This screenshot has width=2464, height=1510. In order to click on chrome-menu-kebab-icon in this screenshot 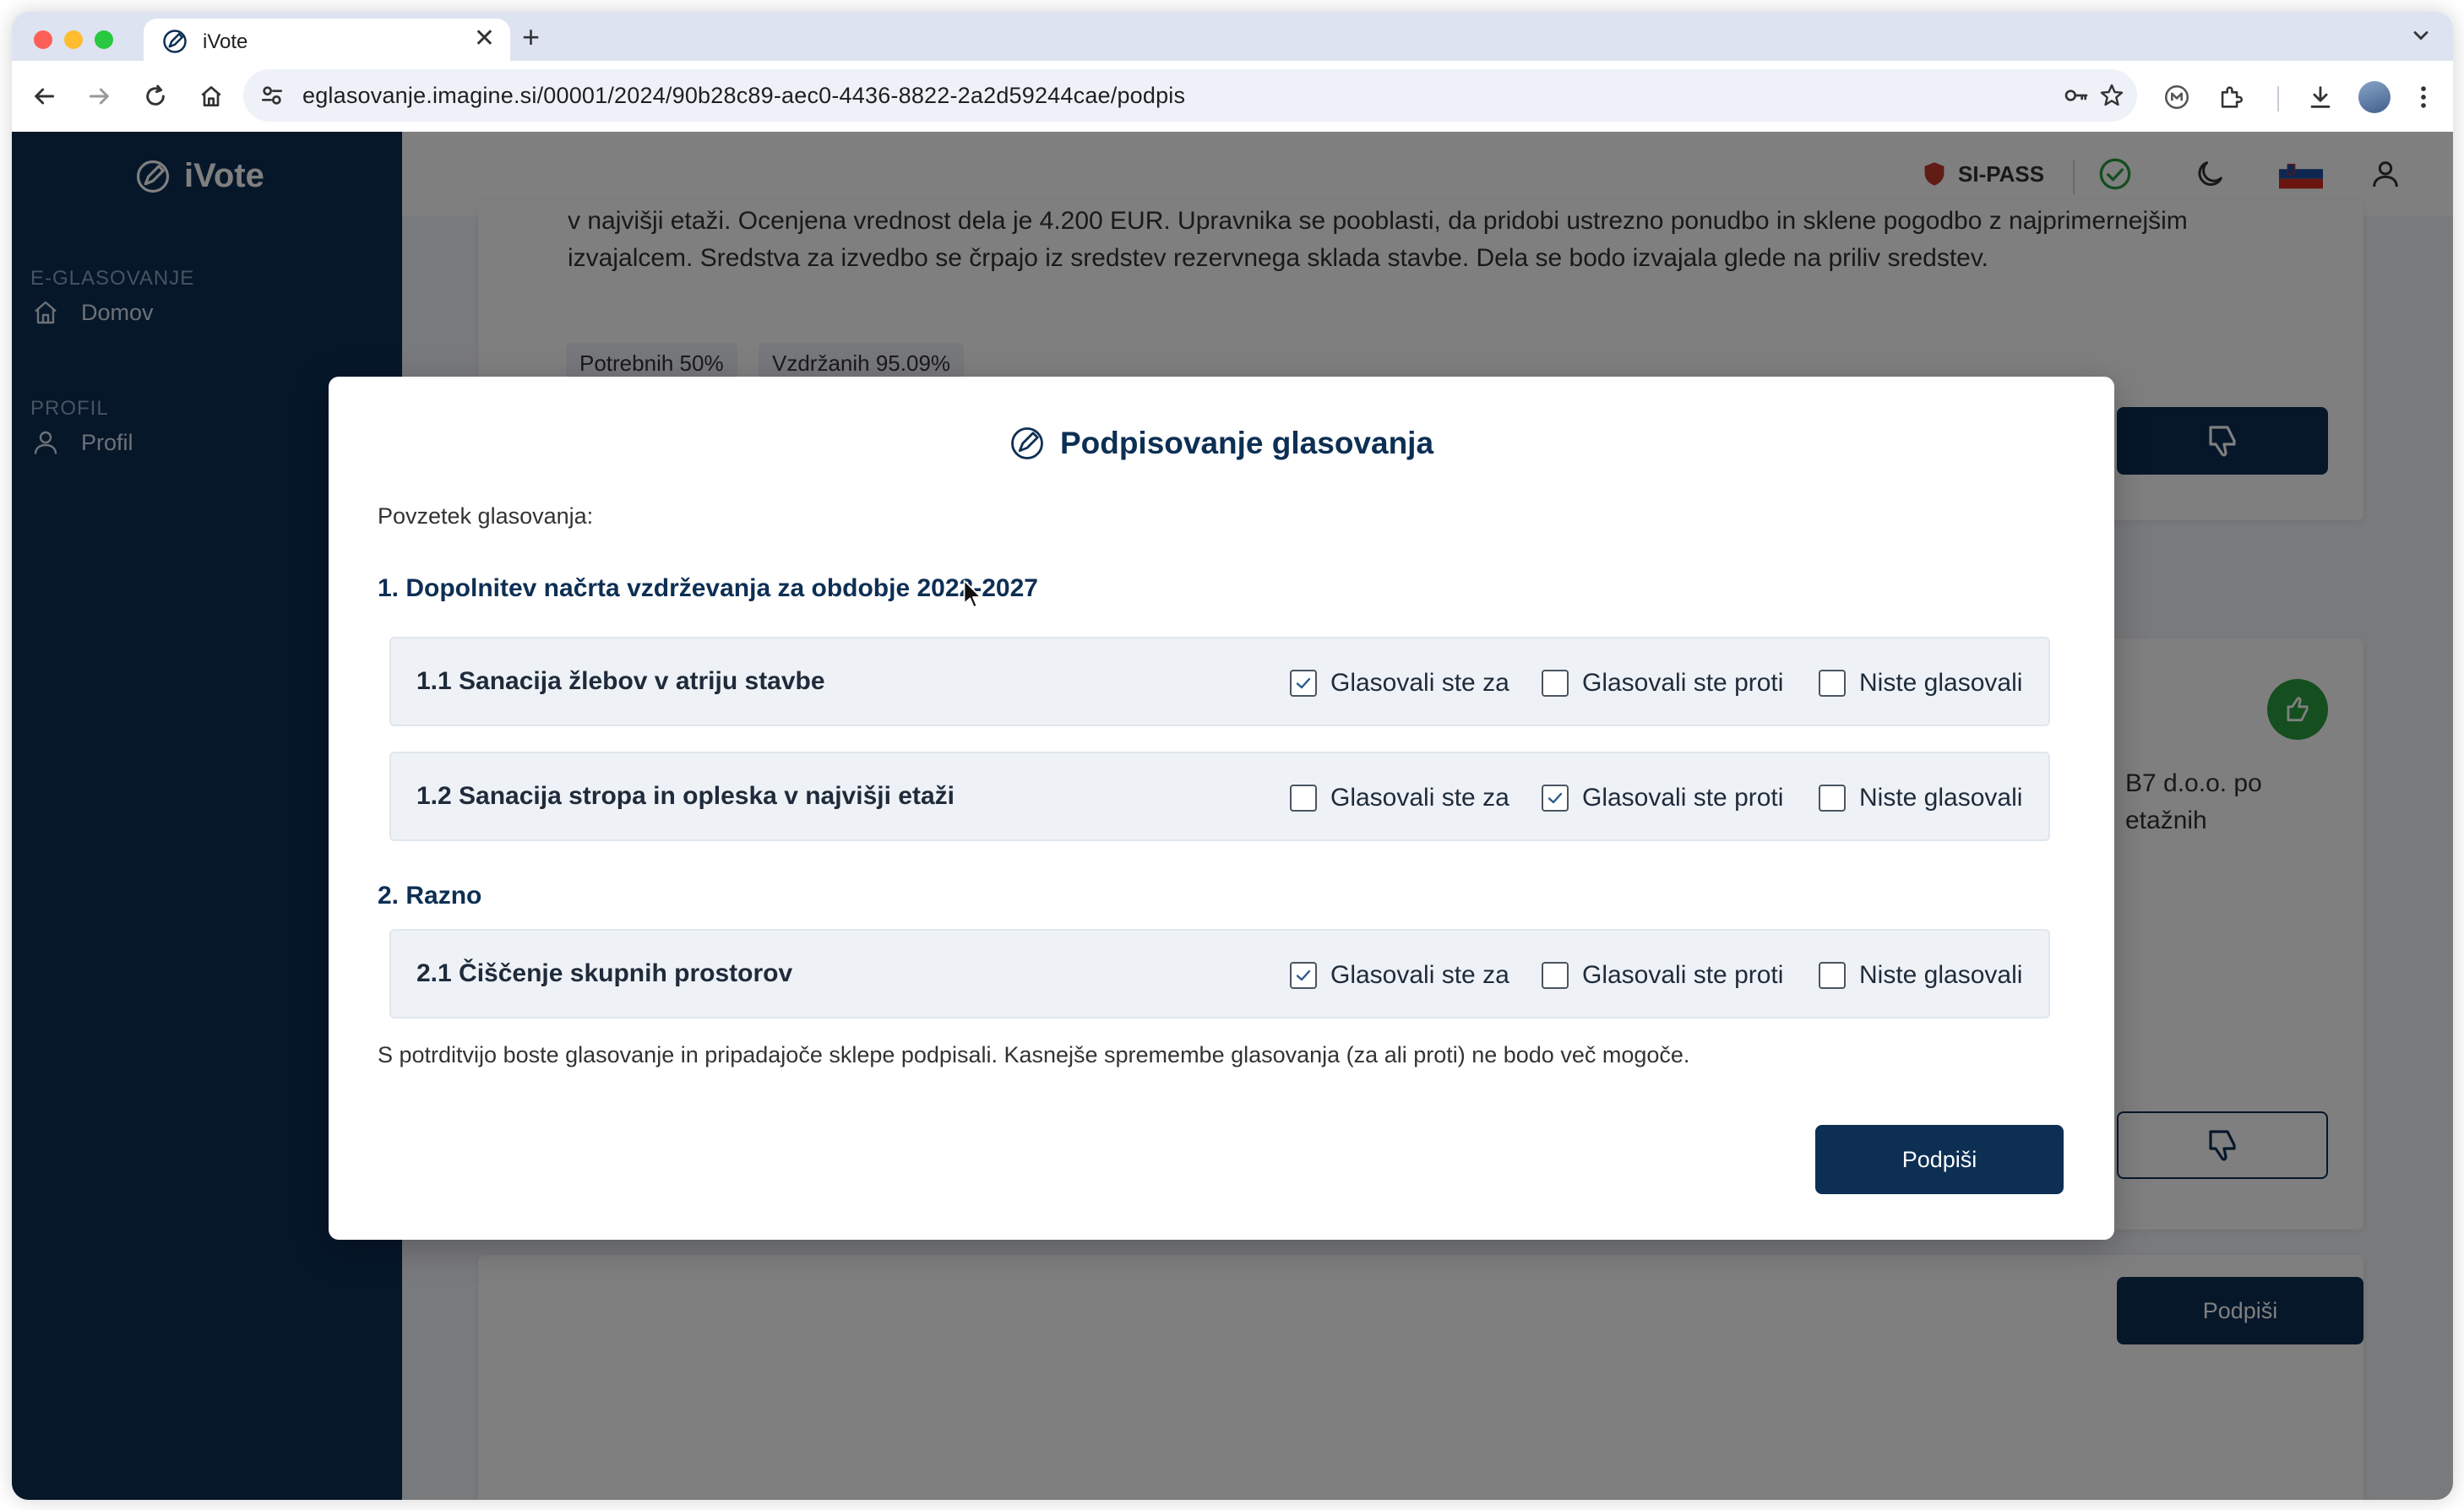, I will do `click(2423, 97)`.